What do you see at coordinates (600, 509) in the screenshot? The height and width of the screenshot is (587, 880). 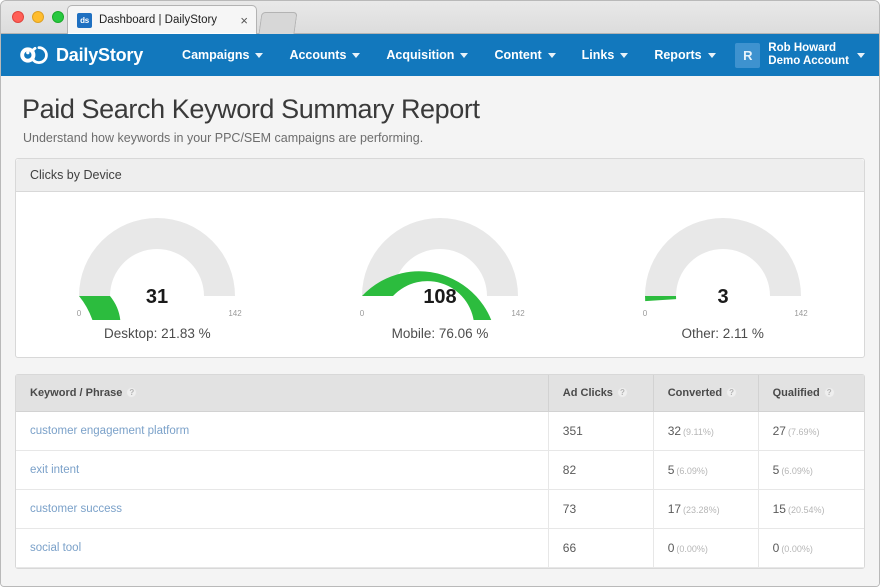 I see `cell-ad-clicks: 73` at bounding box center [600, 509].